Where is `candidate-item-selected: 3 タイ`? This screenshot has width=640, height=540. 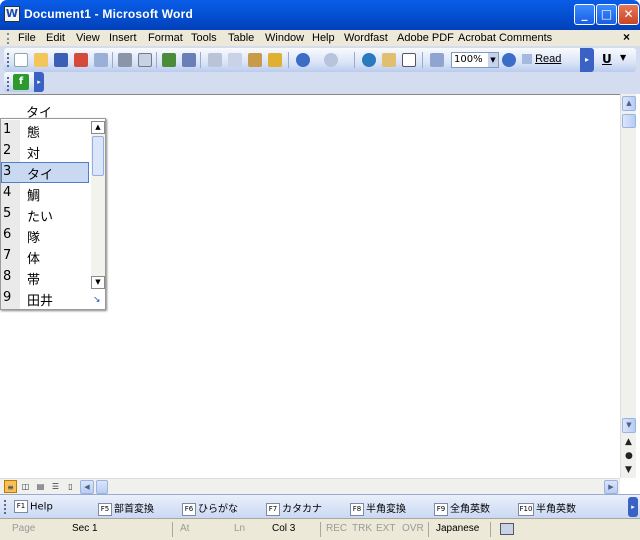 candidate-item-selected: 3 タイ is located at coordinates (45, 172).